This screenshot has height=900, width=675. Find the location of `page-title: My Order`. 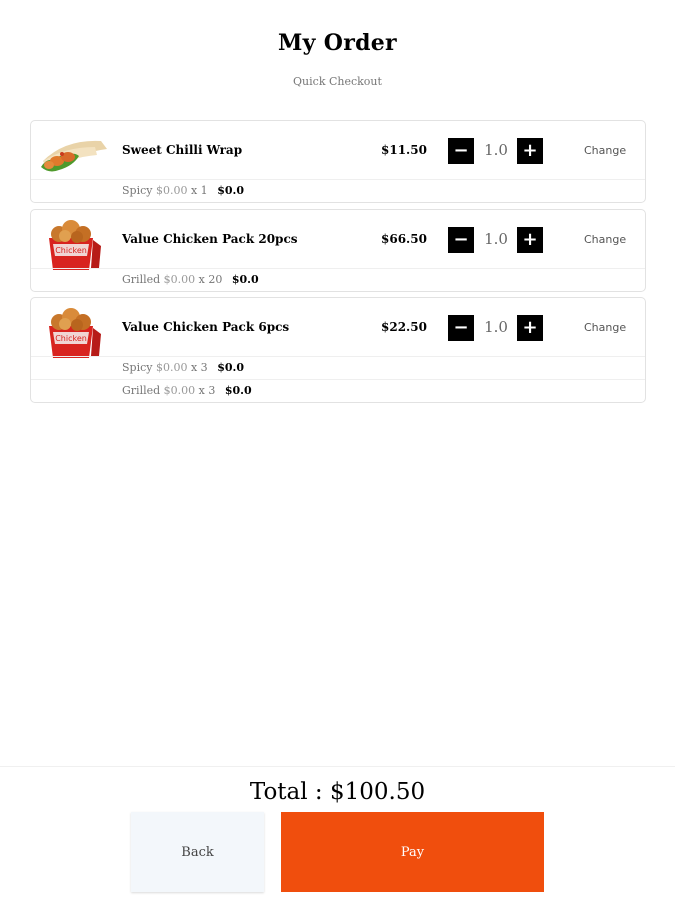

page-title: My Order is located at coordinates (337, 43).